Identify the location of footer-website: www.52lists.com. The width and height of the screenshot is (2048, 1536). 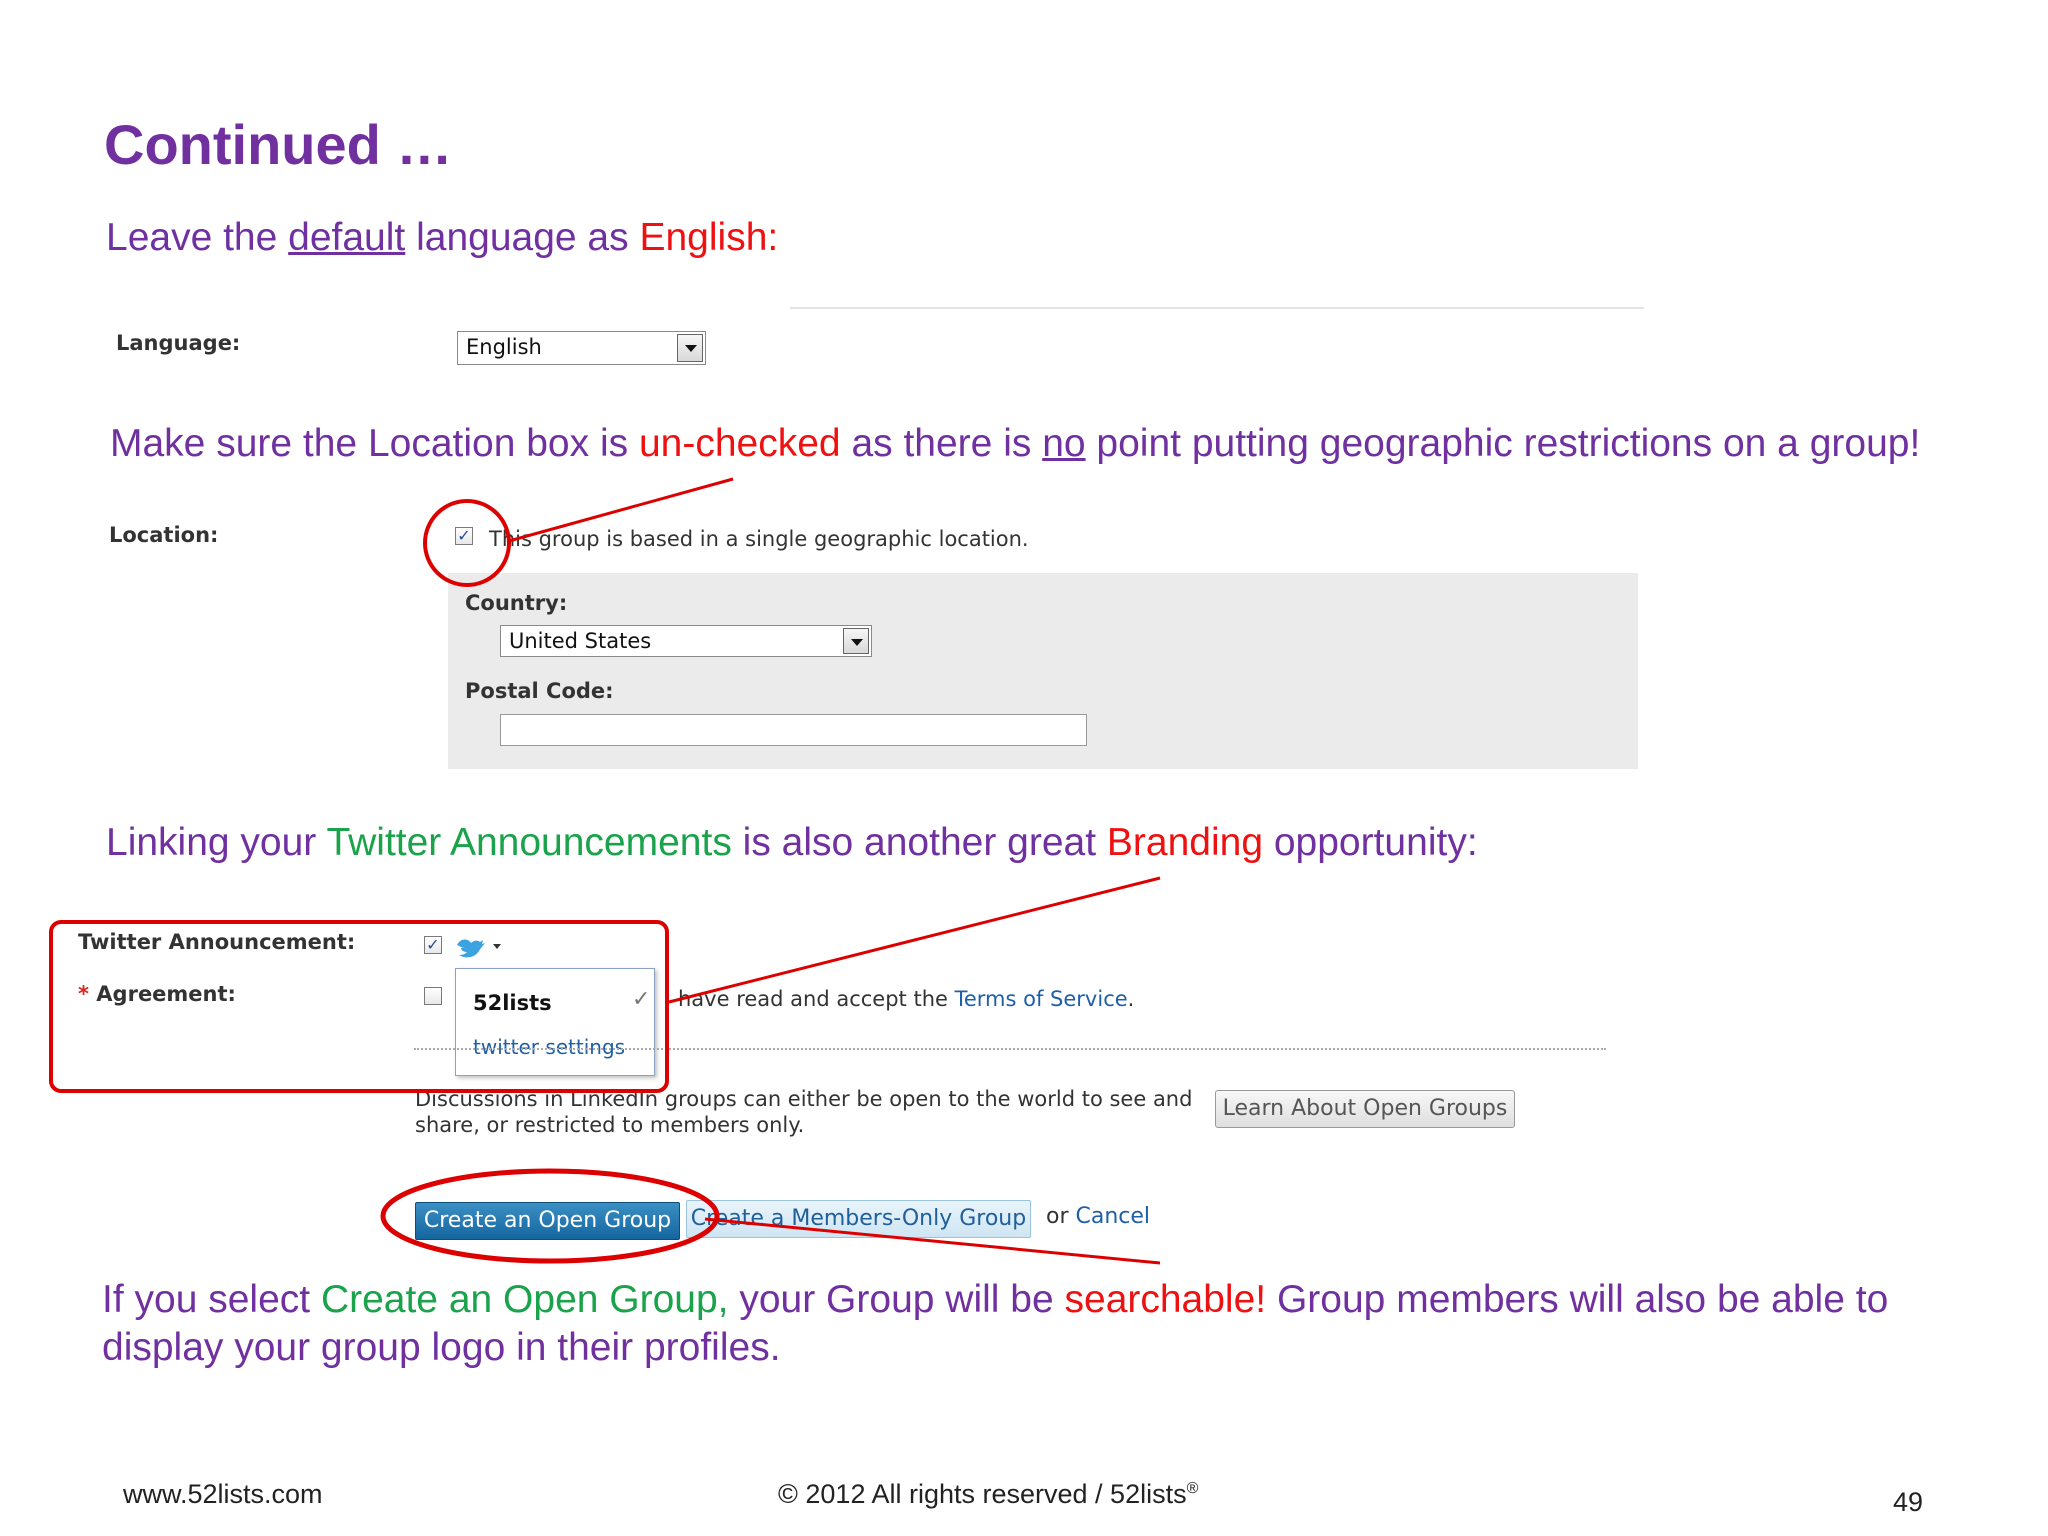
(223, 1494).